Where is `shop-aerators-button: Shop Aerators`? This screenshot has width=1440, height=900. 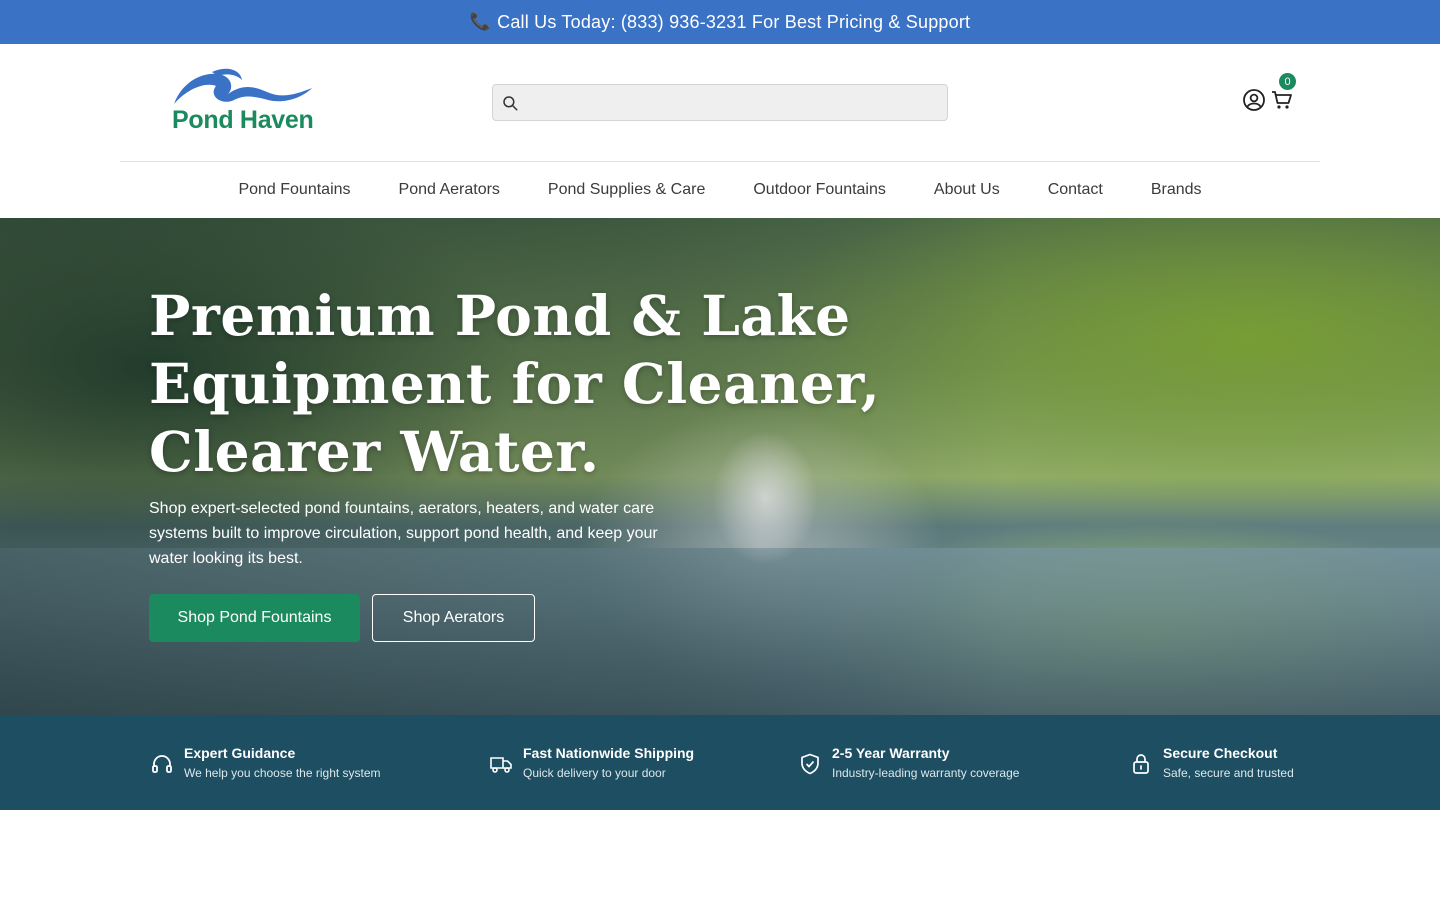
shop-aerators-button: Shop Aerators is located at coordinates (453, 618).